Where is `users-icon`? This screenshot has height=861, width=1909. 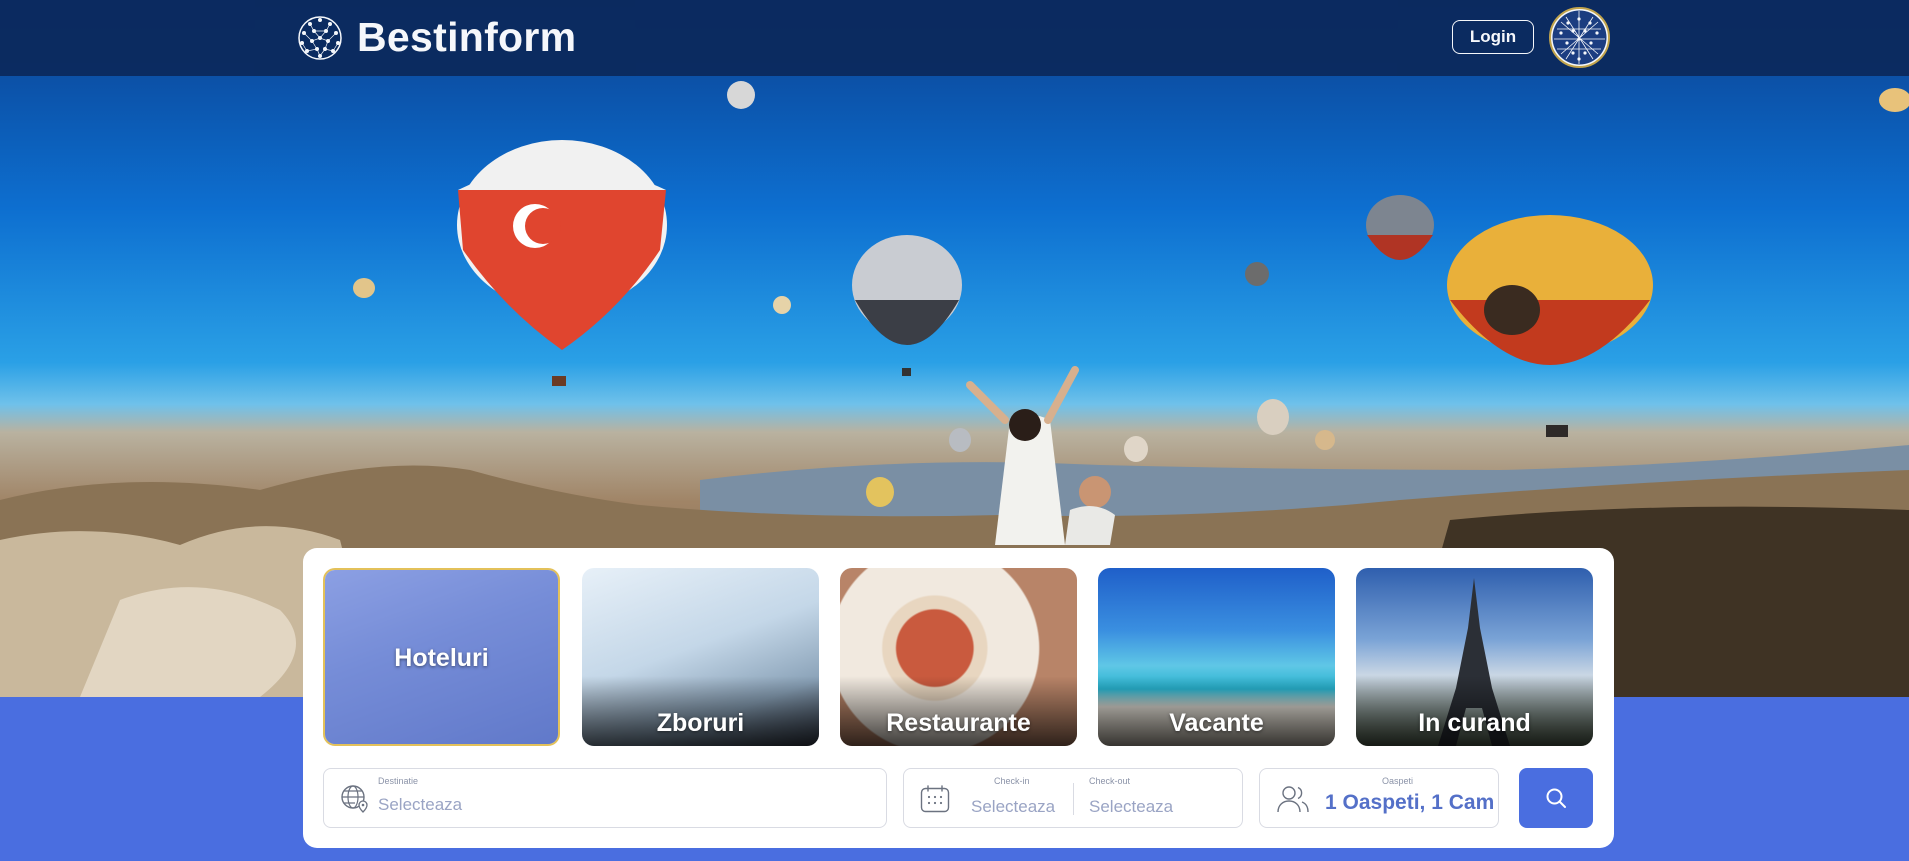
users-icon is located at coordinates (1293, 799).